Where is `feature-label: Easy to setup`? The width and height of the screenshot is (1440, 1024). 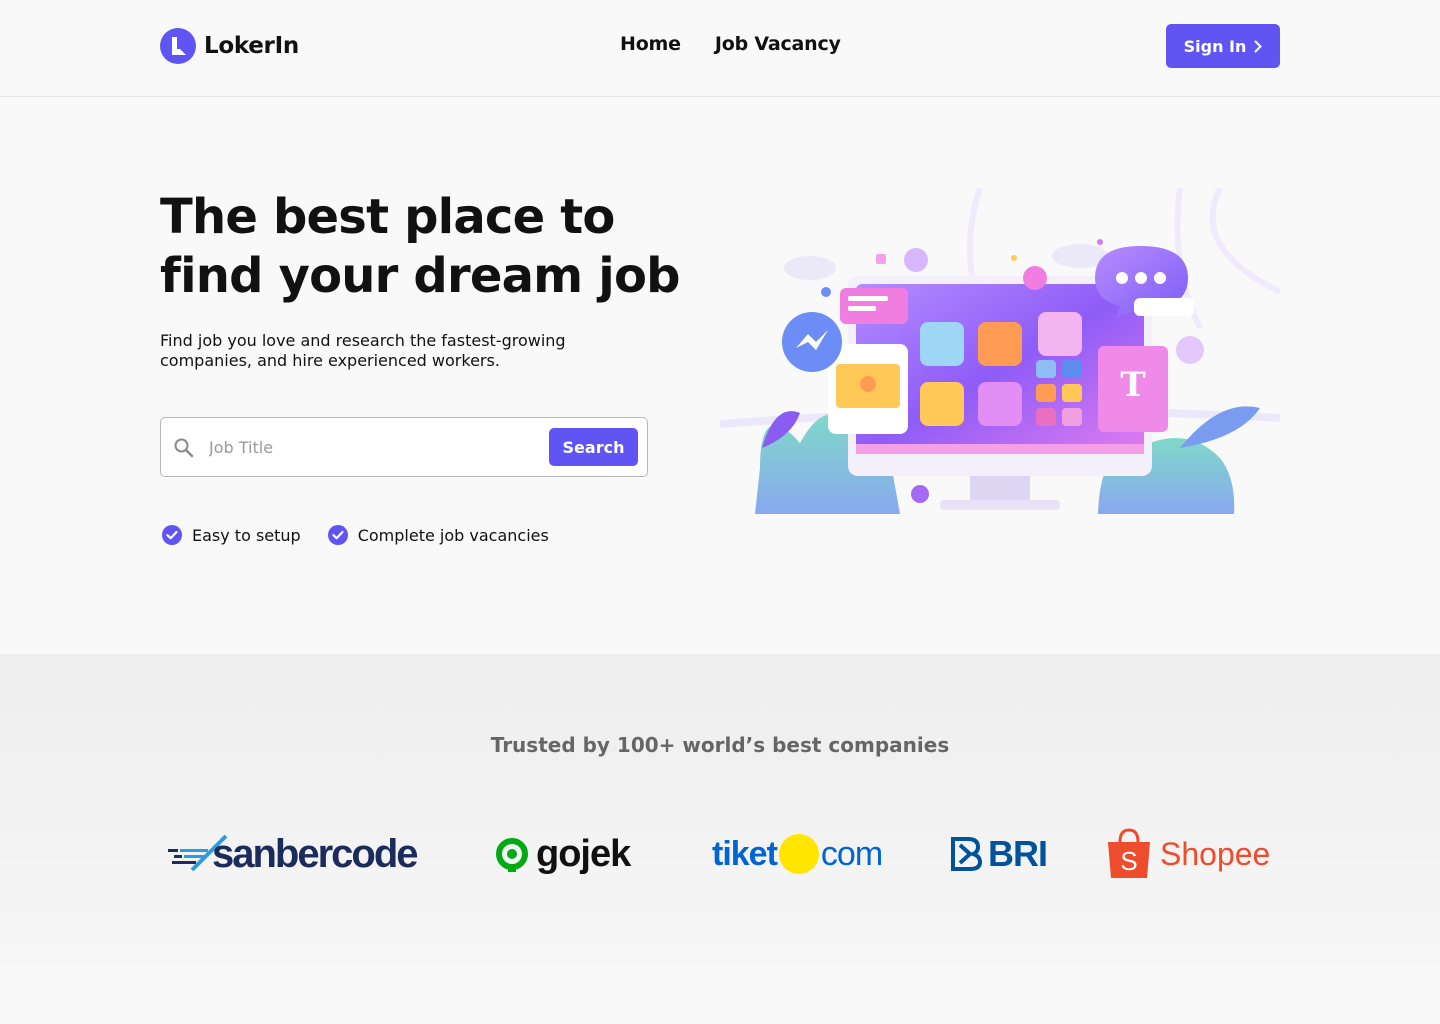 feature-label: Easy to setup is located at coordinates (246, 535).